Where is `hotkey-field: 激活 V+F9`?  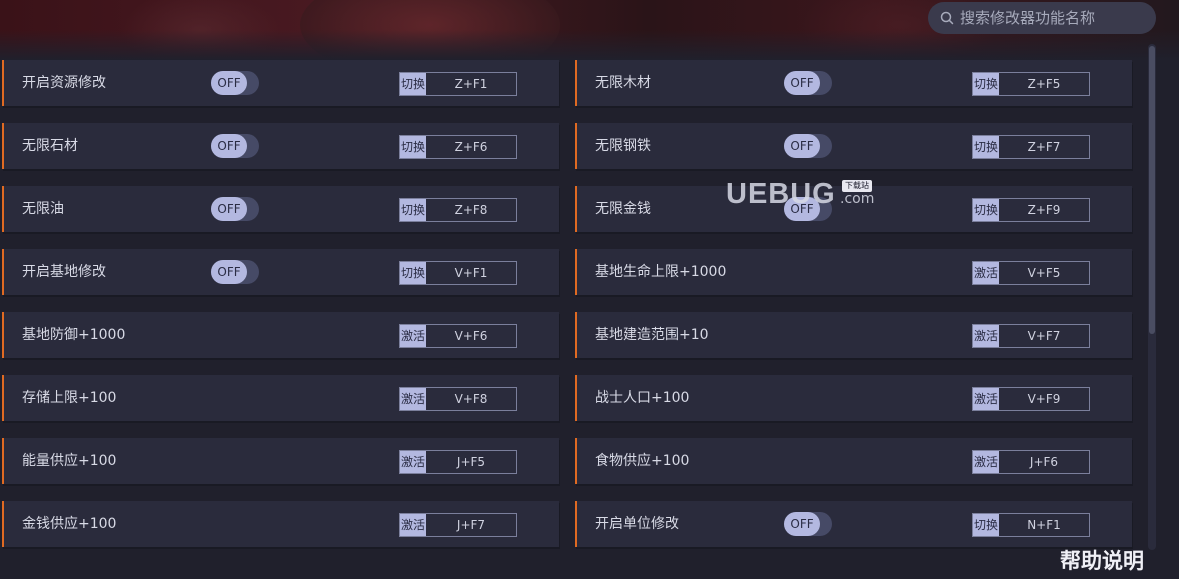
hotkey-field: 激活 V+F9 is located at coordinates (1031, 399).